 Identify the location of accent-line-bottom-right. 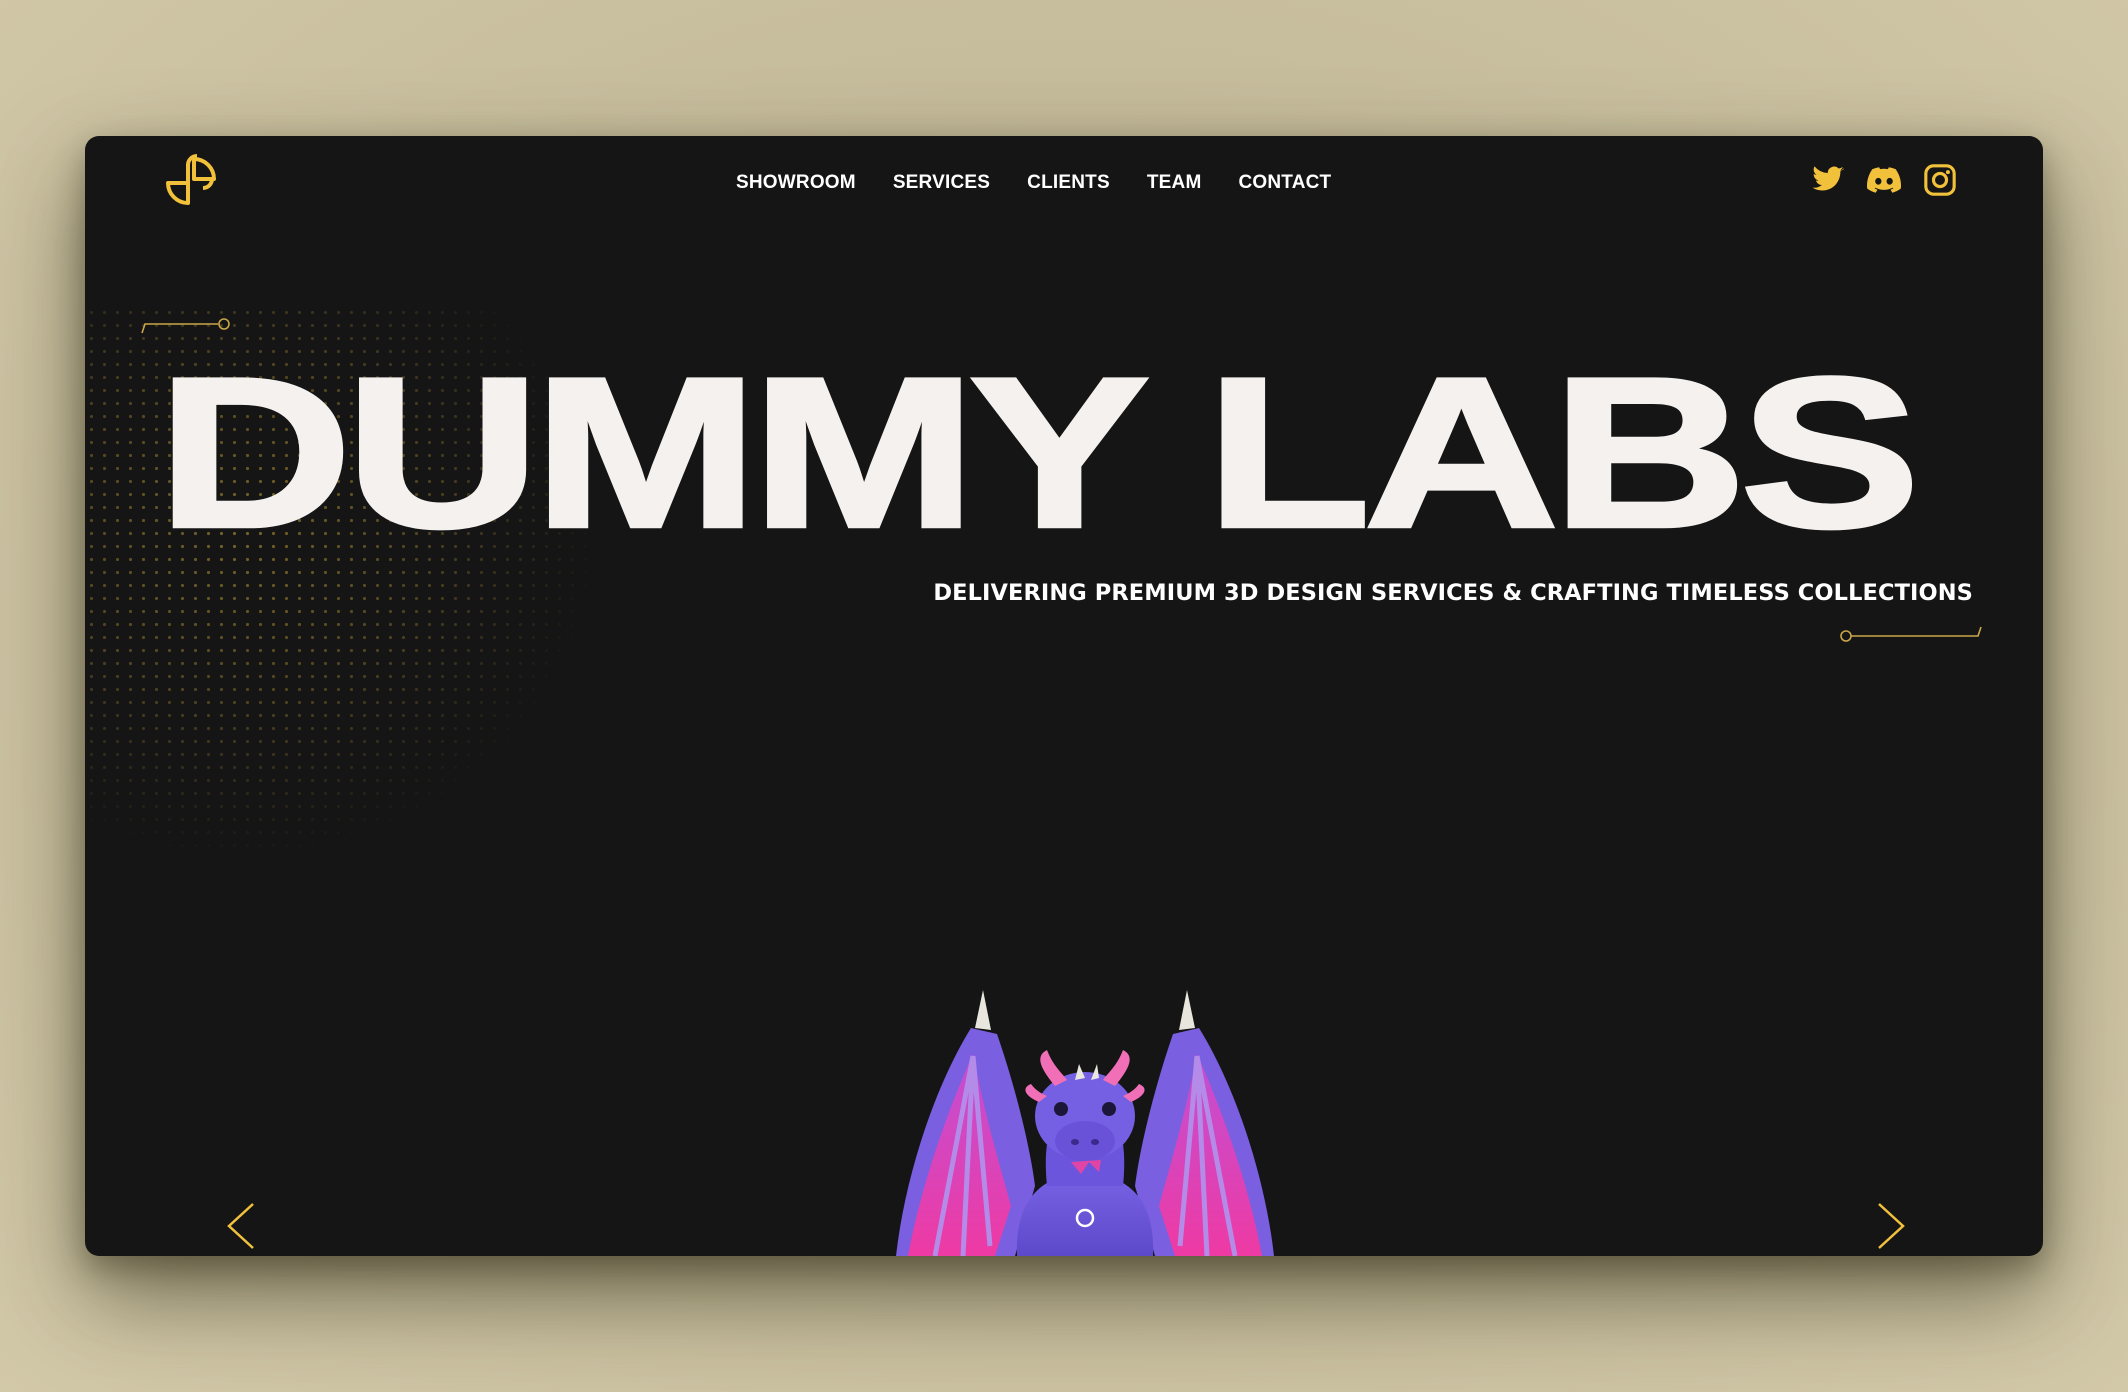
(1911, 634).